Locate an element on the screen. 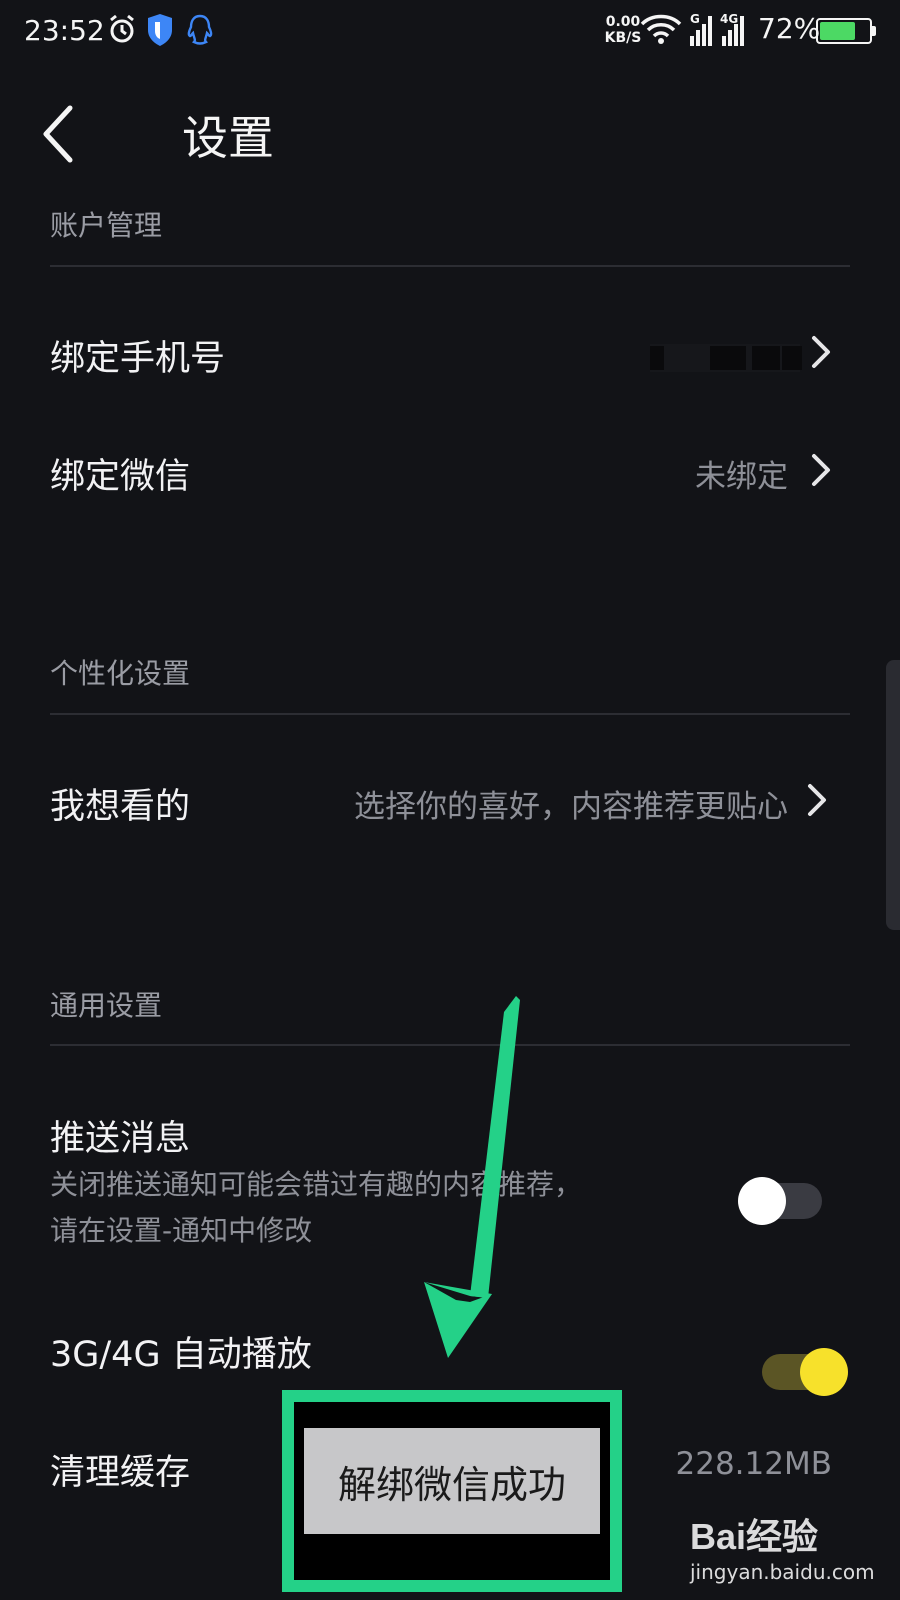  section-title-account: 账户管理 is located at coordinates (106, 225).